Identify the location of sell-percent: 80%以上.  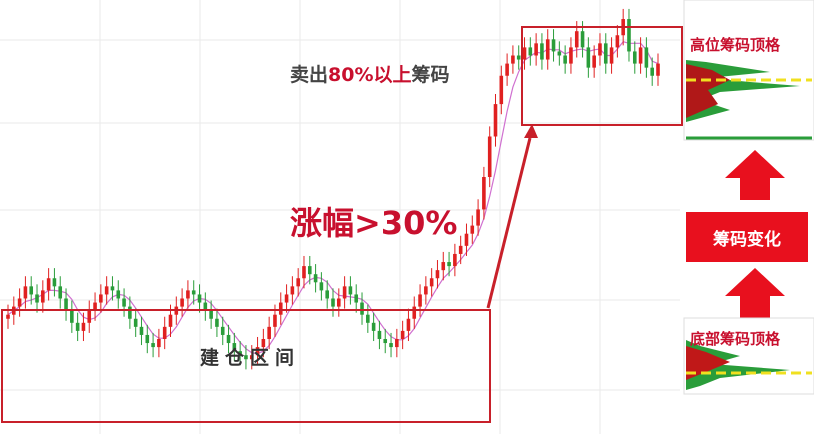
(370, 75).